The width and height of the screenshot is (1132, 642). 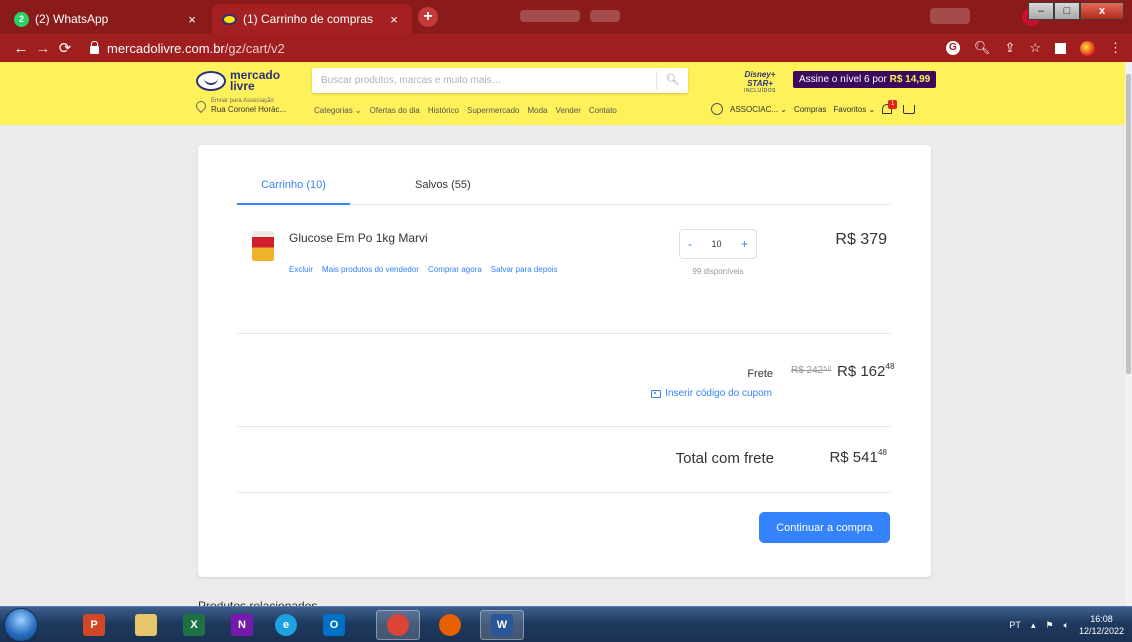 I want to click on nav-favorites: Favoritos ⌄, so click(x=854, y=109).